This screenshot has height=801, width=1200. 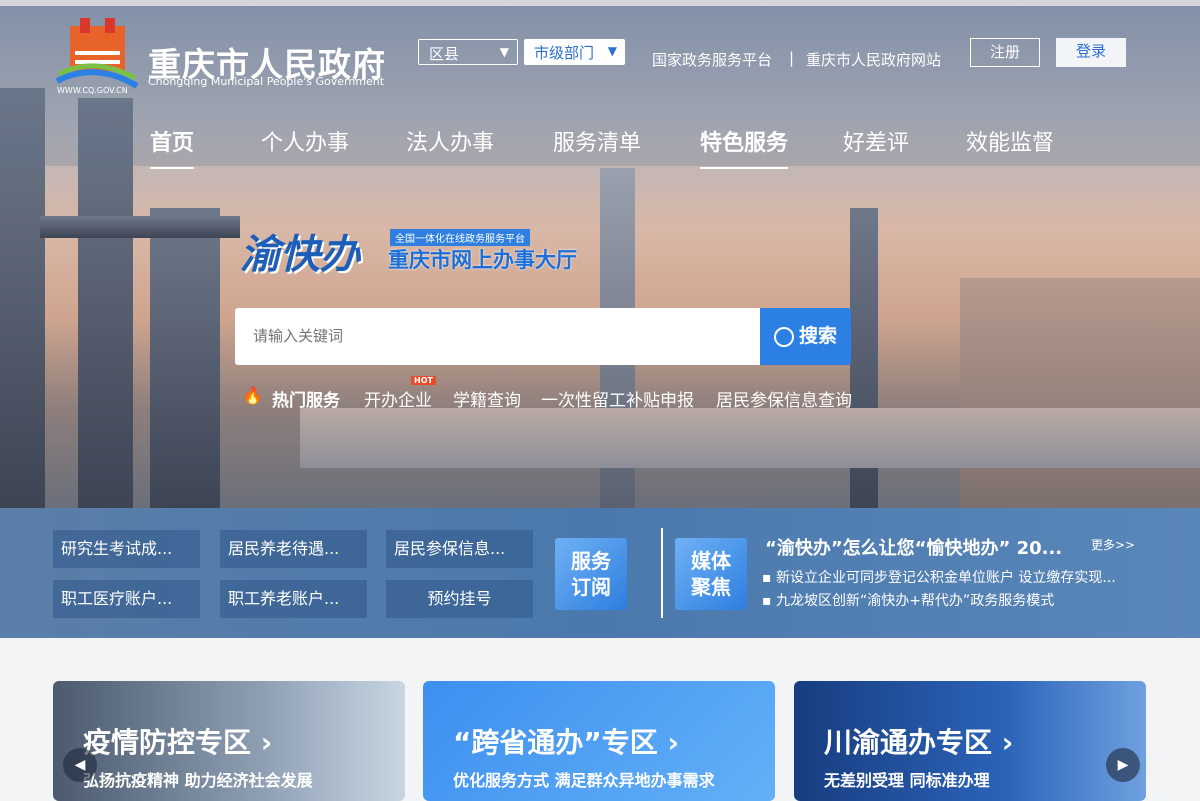 I want to click on cq-gov-link: 重庆市人民政府网站, so click(x=873, y=59).